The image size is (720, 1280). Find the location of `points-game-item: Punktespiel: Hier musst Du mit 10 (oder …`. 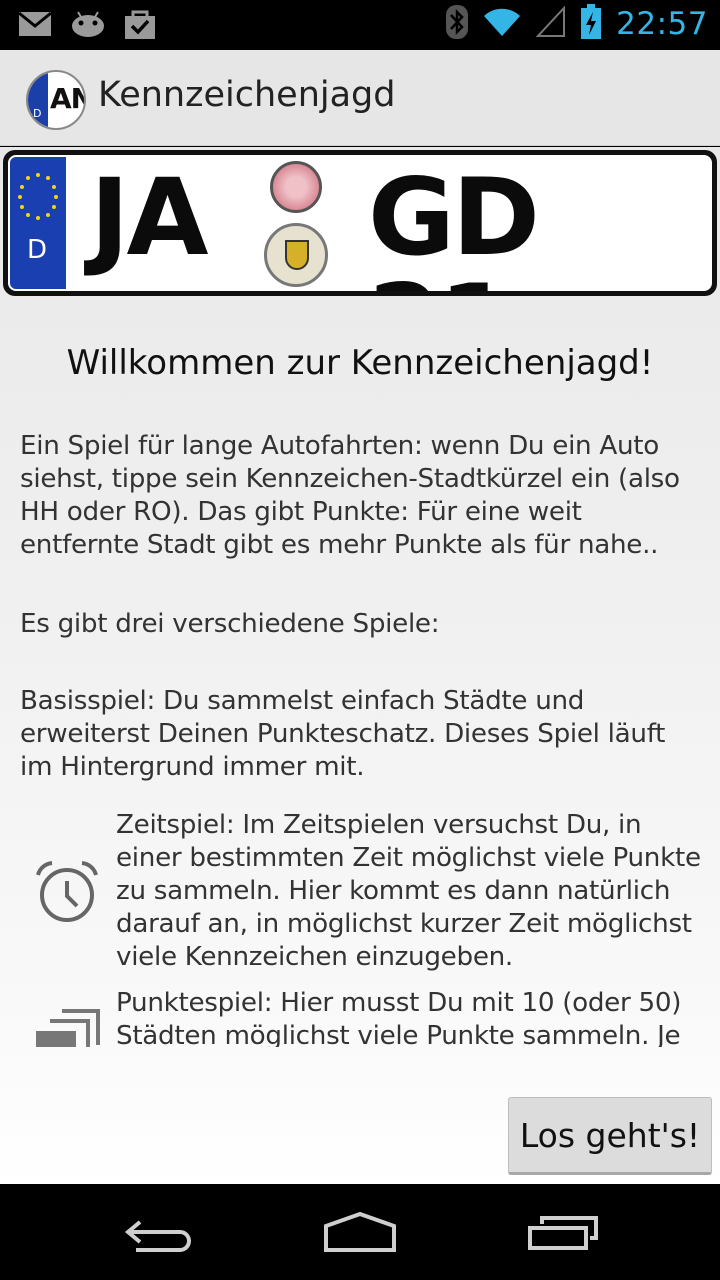

points-game-item: Punktespiel: Hier musst Du mit 10 (oder … is located at coordinates (360, 1017).